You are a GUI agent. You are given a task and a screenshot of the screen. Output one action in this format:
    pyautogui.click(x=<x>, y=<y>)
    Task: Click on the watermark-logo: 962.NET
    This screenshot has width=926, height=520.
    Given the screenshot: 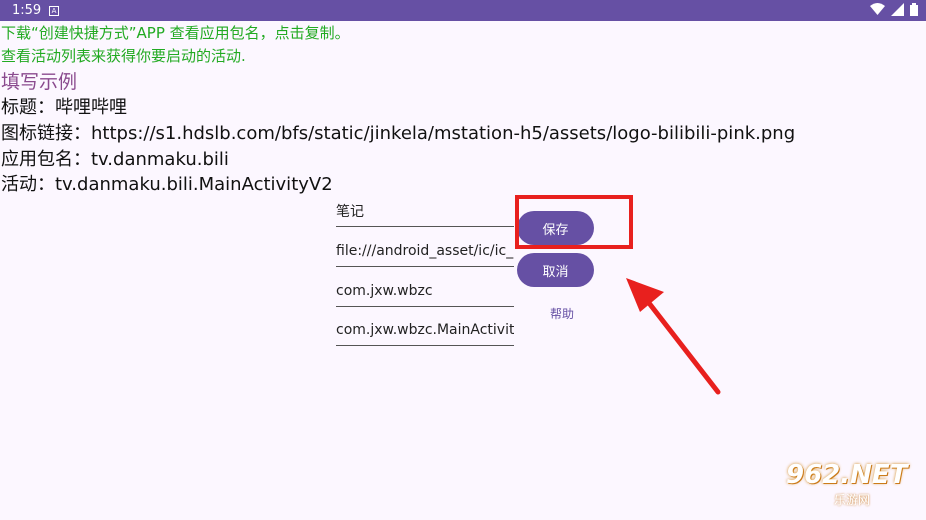 What is the action you would take?
    pyautogui.click(x=847, y=475)
    